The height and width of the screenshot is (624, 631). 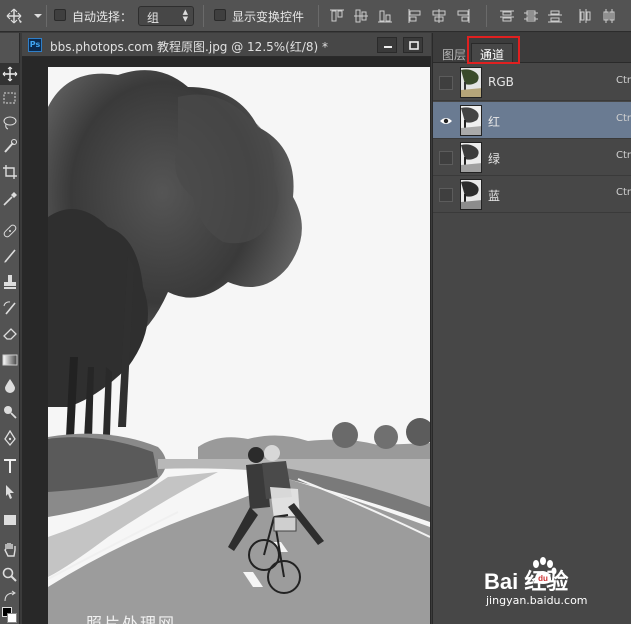 I want to click on arrow-cursor-icon, so click(x=10, y=492).